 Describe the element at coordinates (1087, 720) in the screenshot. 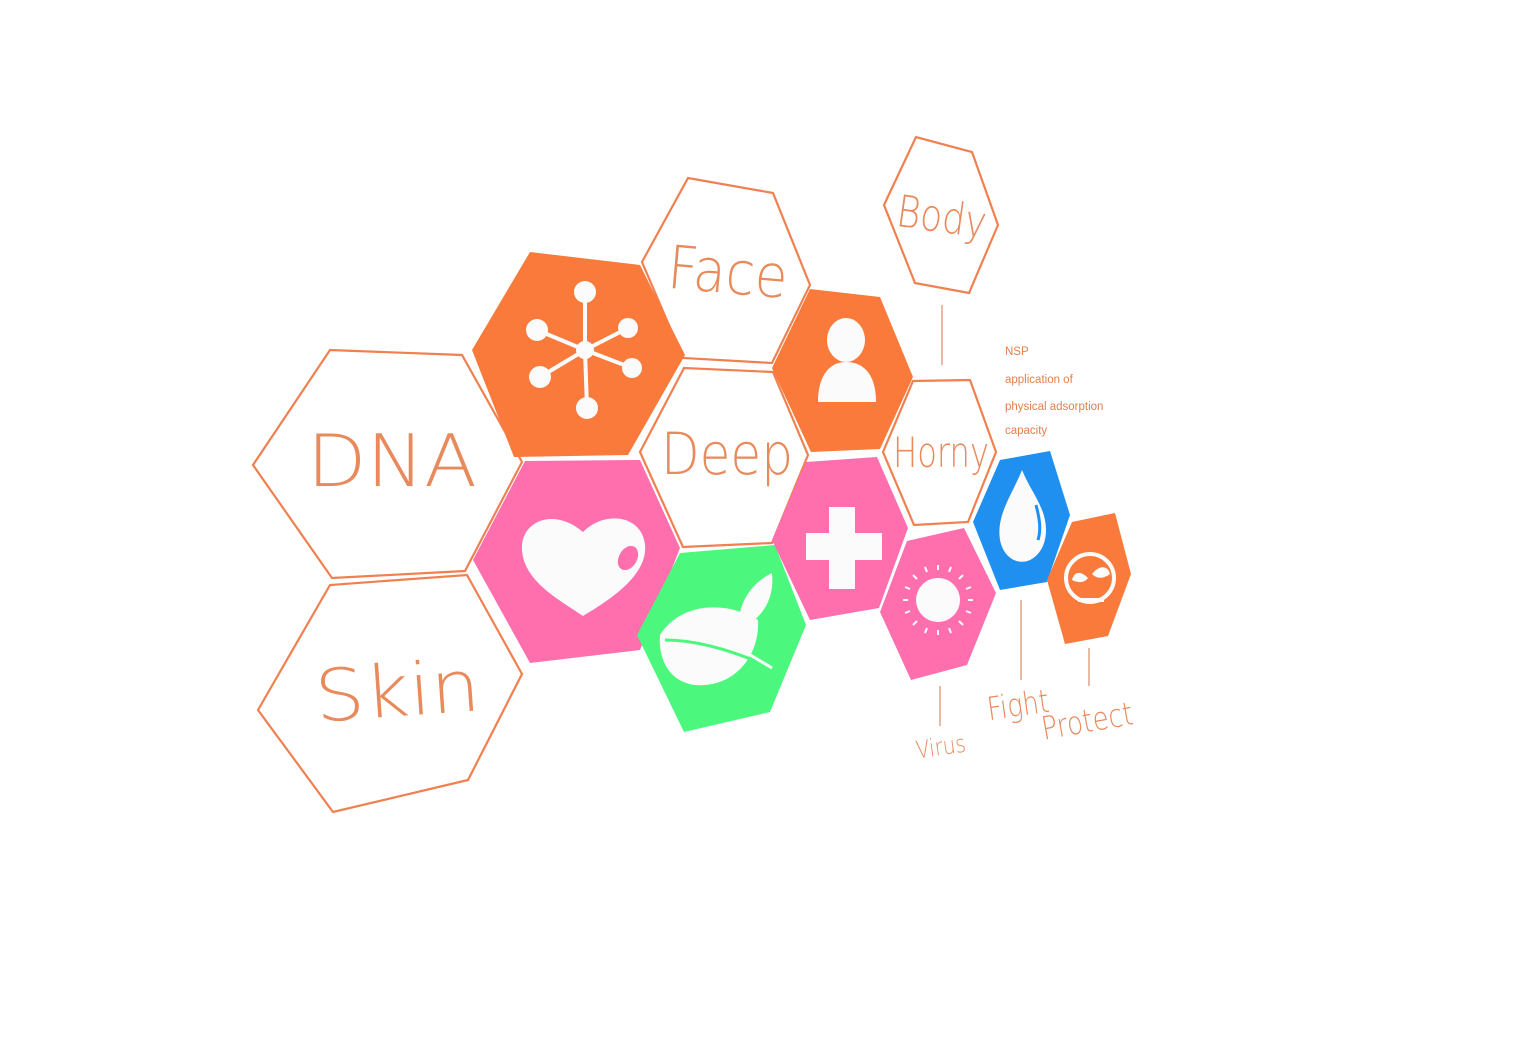

I see `protect-label: Protect` at that location.